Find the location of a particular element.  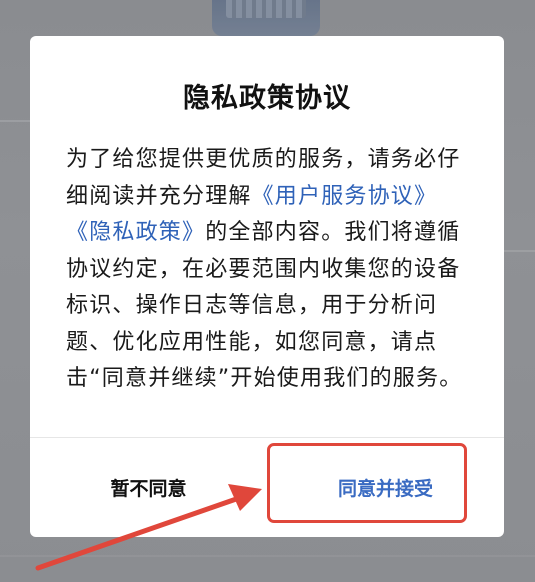

dialog-title: 隐私政策协议 is located at coordinates (267, 98).